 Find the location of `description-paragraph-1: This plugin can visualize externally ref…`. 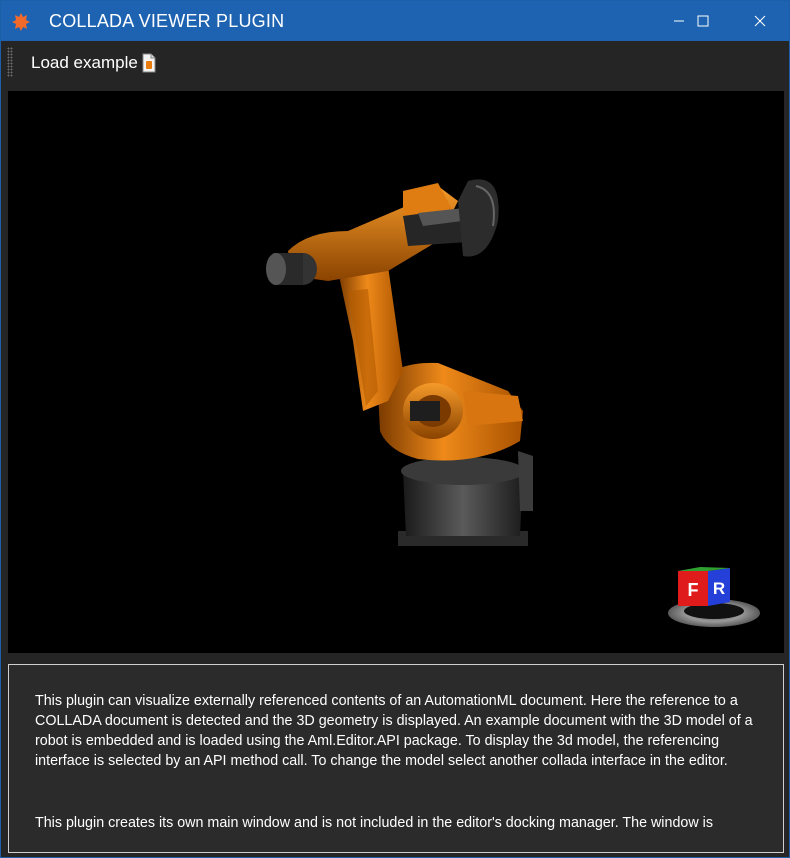

description-paragraph-1: This plugin can visualize externally ref… is located at coordinates (394, 731).